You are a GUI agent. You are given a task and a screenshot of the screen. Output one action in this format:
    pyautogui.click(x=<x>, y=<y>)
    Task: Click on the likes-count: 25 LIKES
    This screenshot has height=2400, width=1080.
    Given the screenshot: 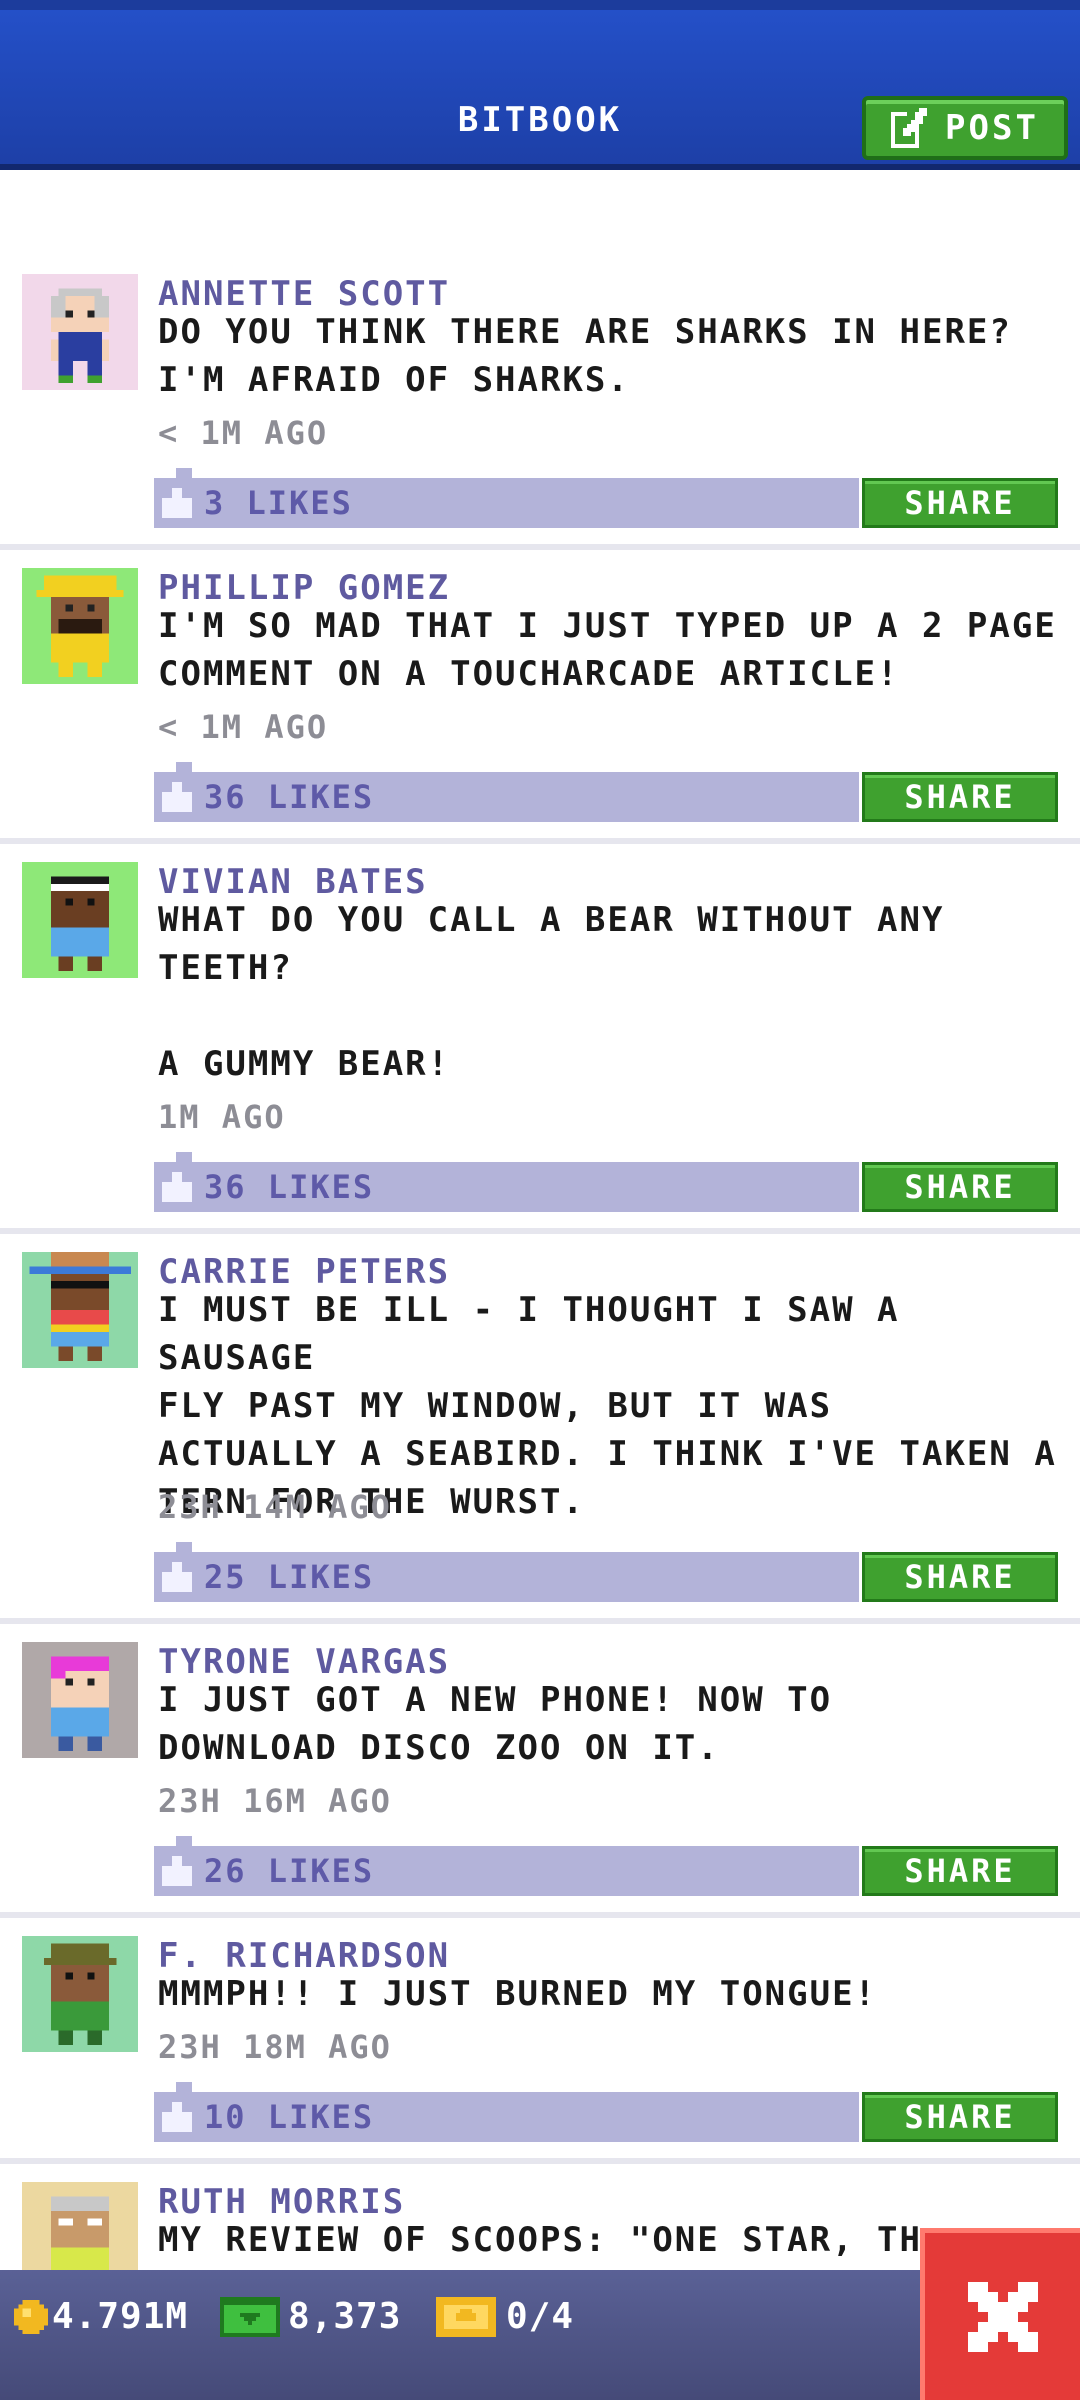 What is the action you would take?
    pyautogui.click(x=289, y=1577)
    